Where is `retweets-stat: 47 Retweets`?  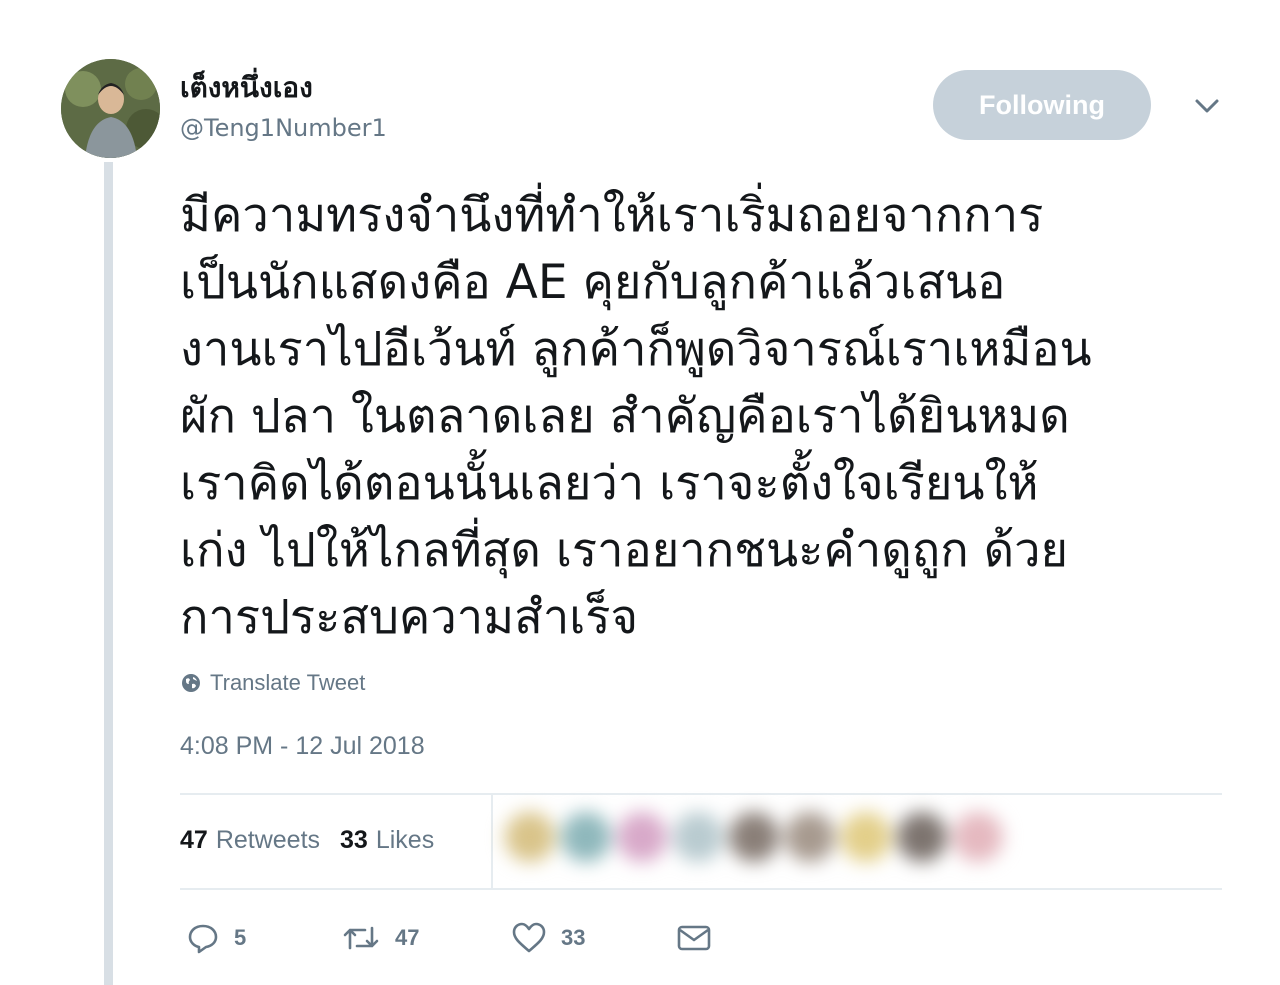 retweets-stat: 47 Retweets is located at coordinates (250, 840).